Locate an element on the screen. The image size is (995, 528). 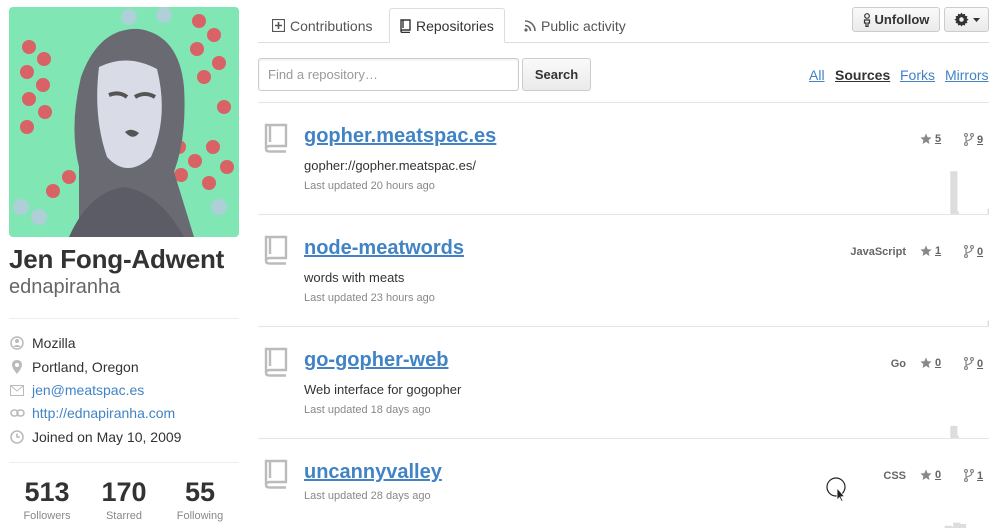
contributions-icon is located at coordinates (278, 25).